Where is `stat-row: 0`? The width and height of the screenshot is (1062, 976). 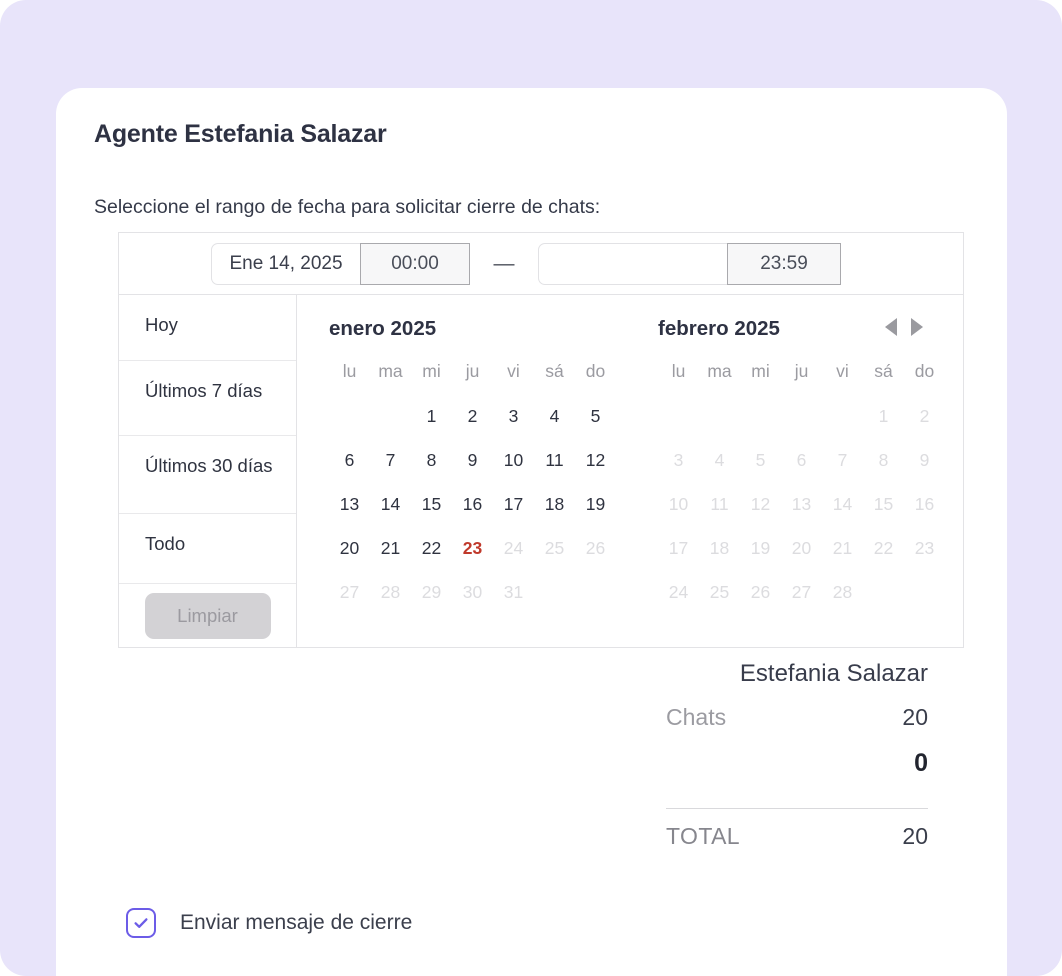
stat-row: 0 is located at coordinates (786, 771).